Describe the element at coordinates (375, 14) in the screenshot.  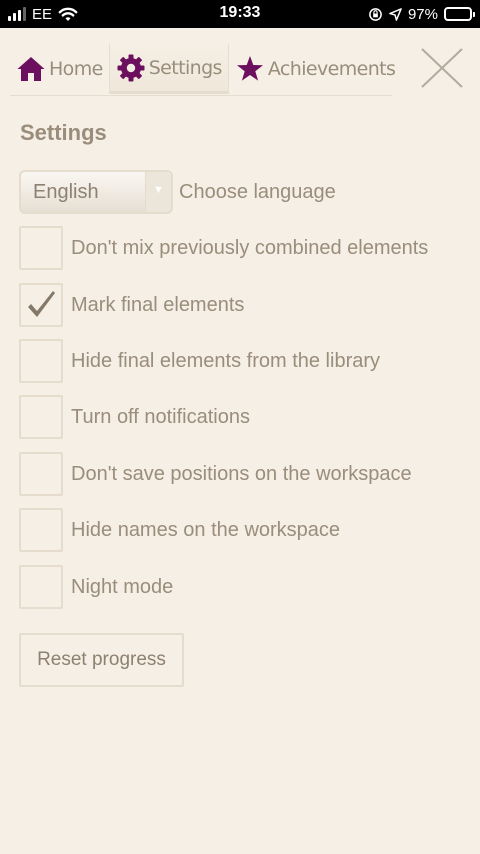
I see `orientation-lock-icon` at that location.